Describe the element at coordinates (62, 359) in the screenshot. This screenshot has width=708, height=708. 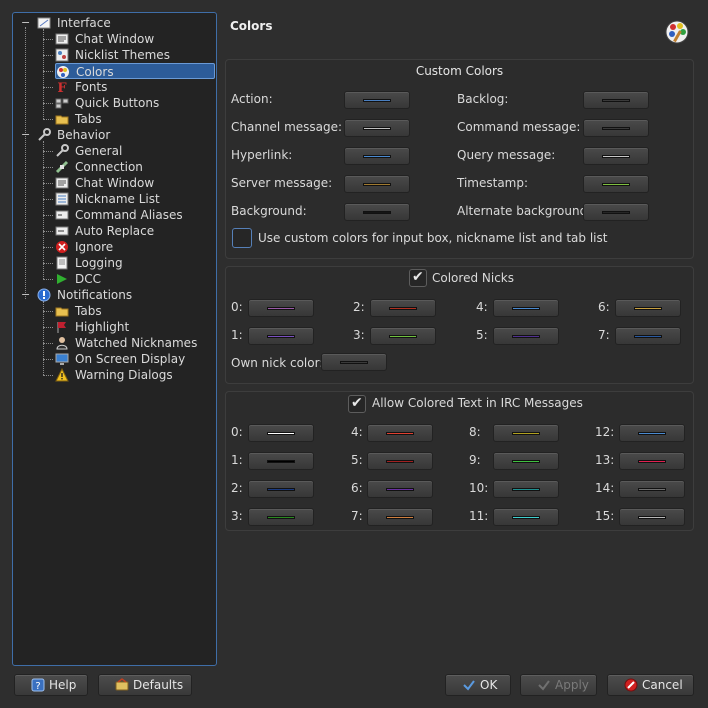
I see `monitor-icon` at that location.